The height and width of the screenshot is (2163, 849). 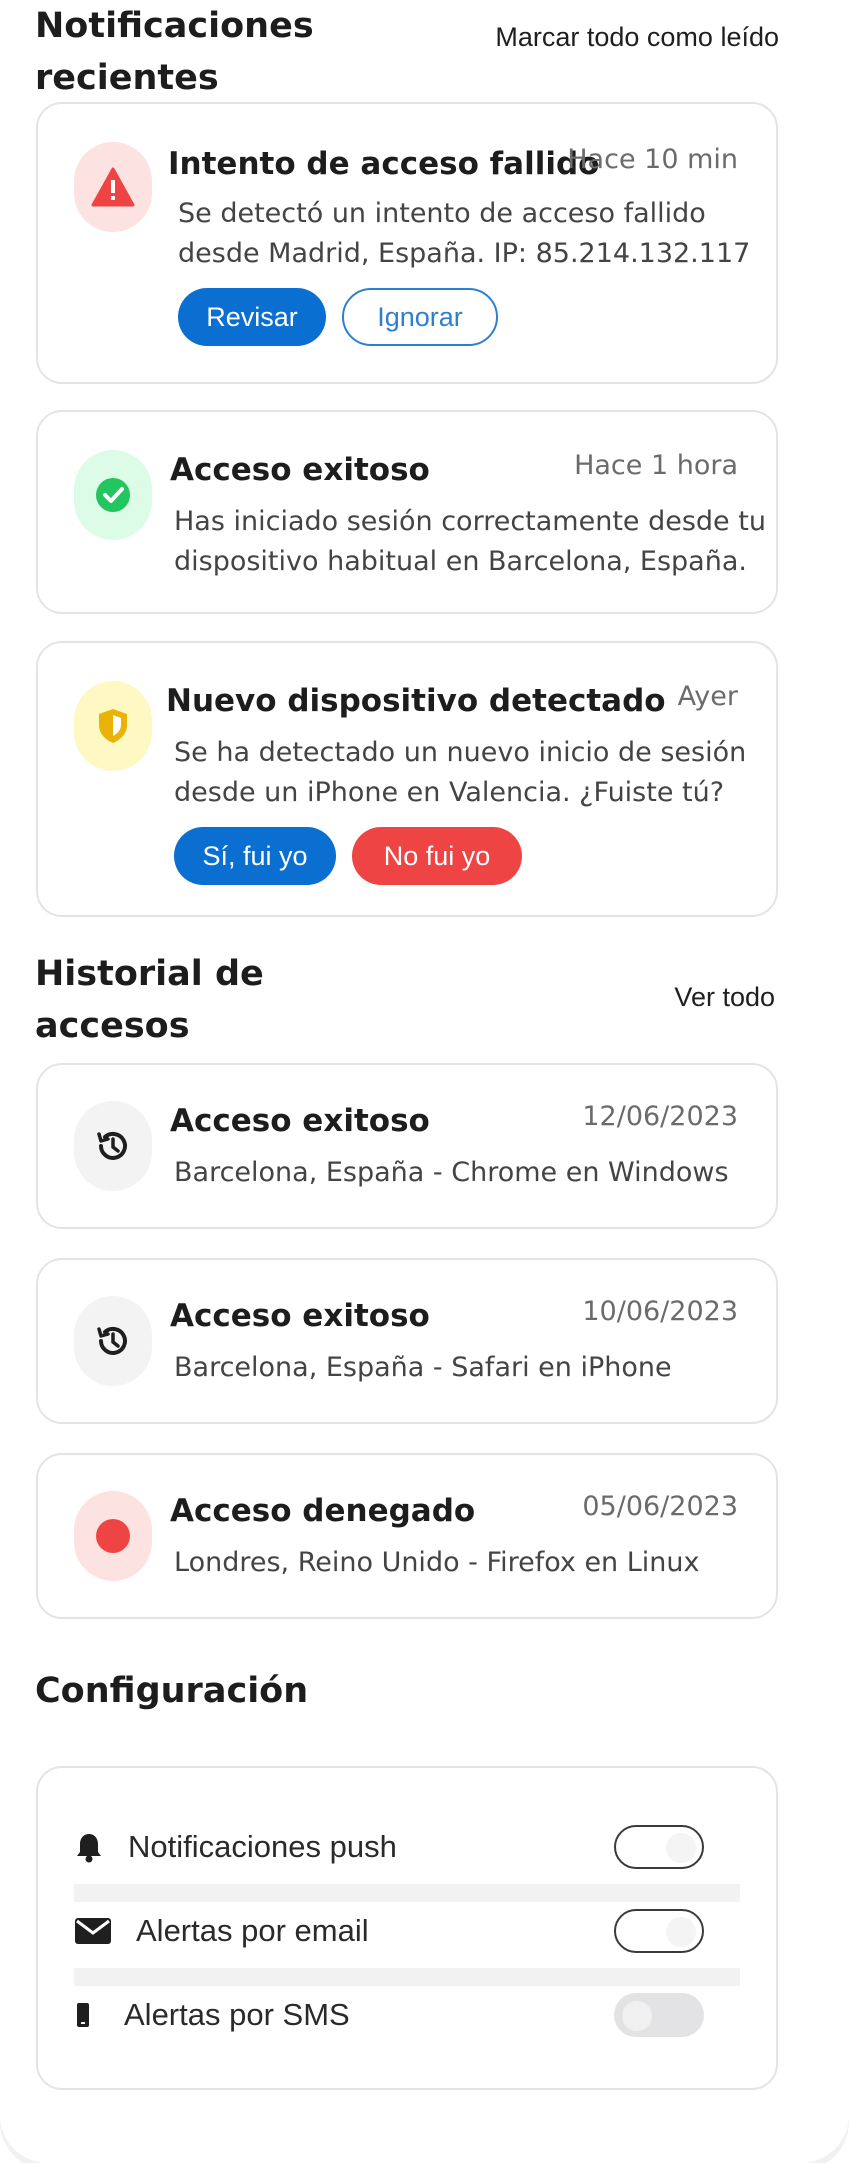 I want to click on notifications-title: Notificaciones recientes, so click(x=174, y=52).